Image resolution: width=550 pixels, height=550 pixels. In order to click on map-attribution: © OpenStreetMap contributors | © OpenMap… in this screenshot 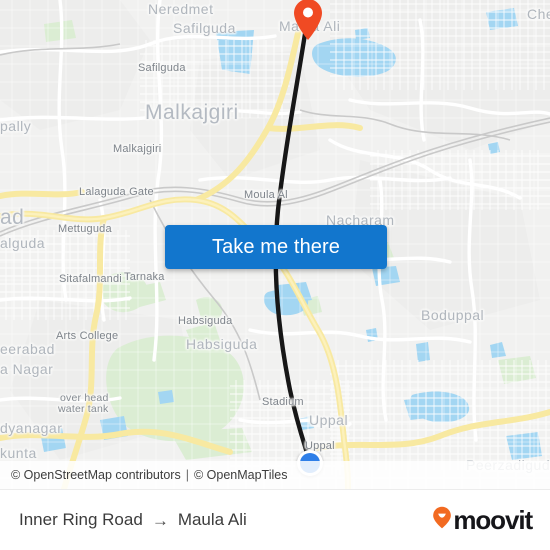, I will do `click(275, 475)`.